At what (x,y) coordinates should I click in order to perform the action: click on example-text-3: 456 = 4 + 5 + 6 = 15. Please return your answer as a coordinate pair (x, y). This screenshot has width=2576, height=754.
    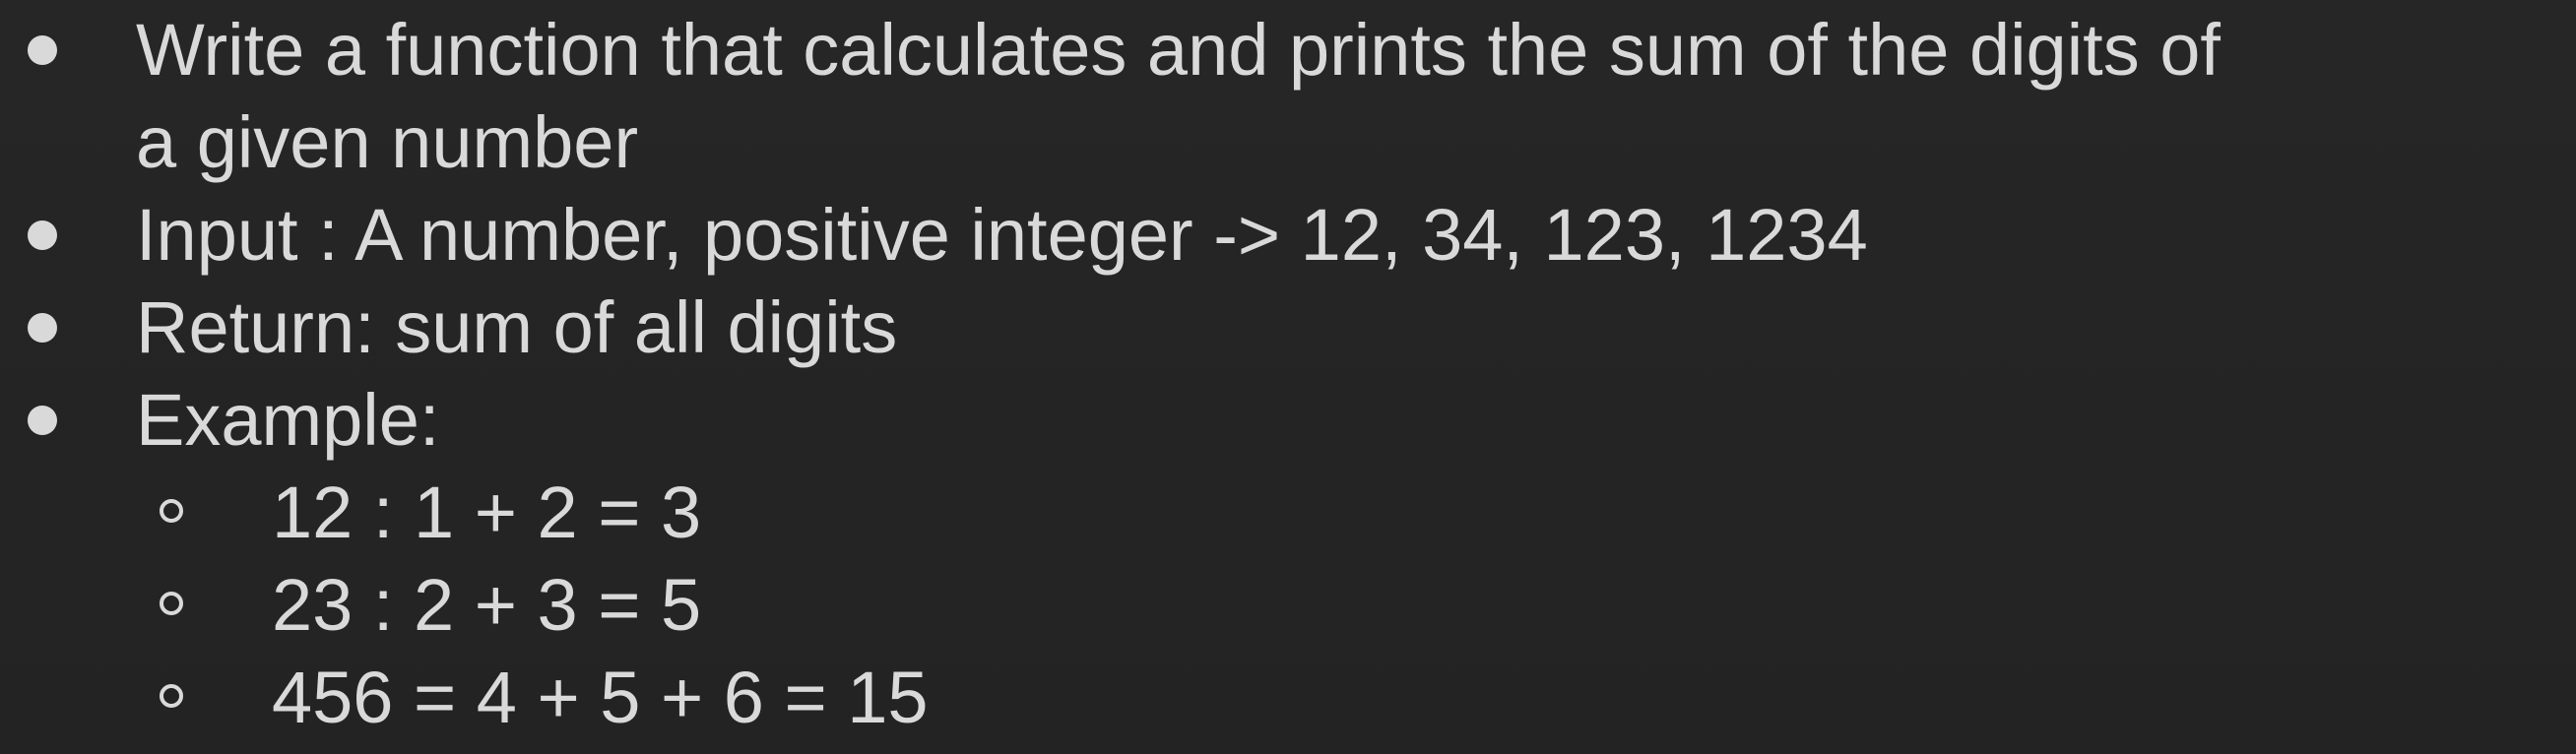
    Looking at the image, I should click on (600, 697).